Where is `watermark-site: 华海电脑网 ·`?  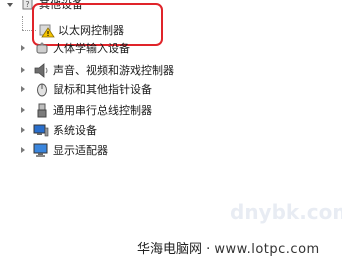
watermark-site: 华海电脑网 · is located at coordinates (176, 249).